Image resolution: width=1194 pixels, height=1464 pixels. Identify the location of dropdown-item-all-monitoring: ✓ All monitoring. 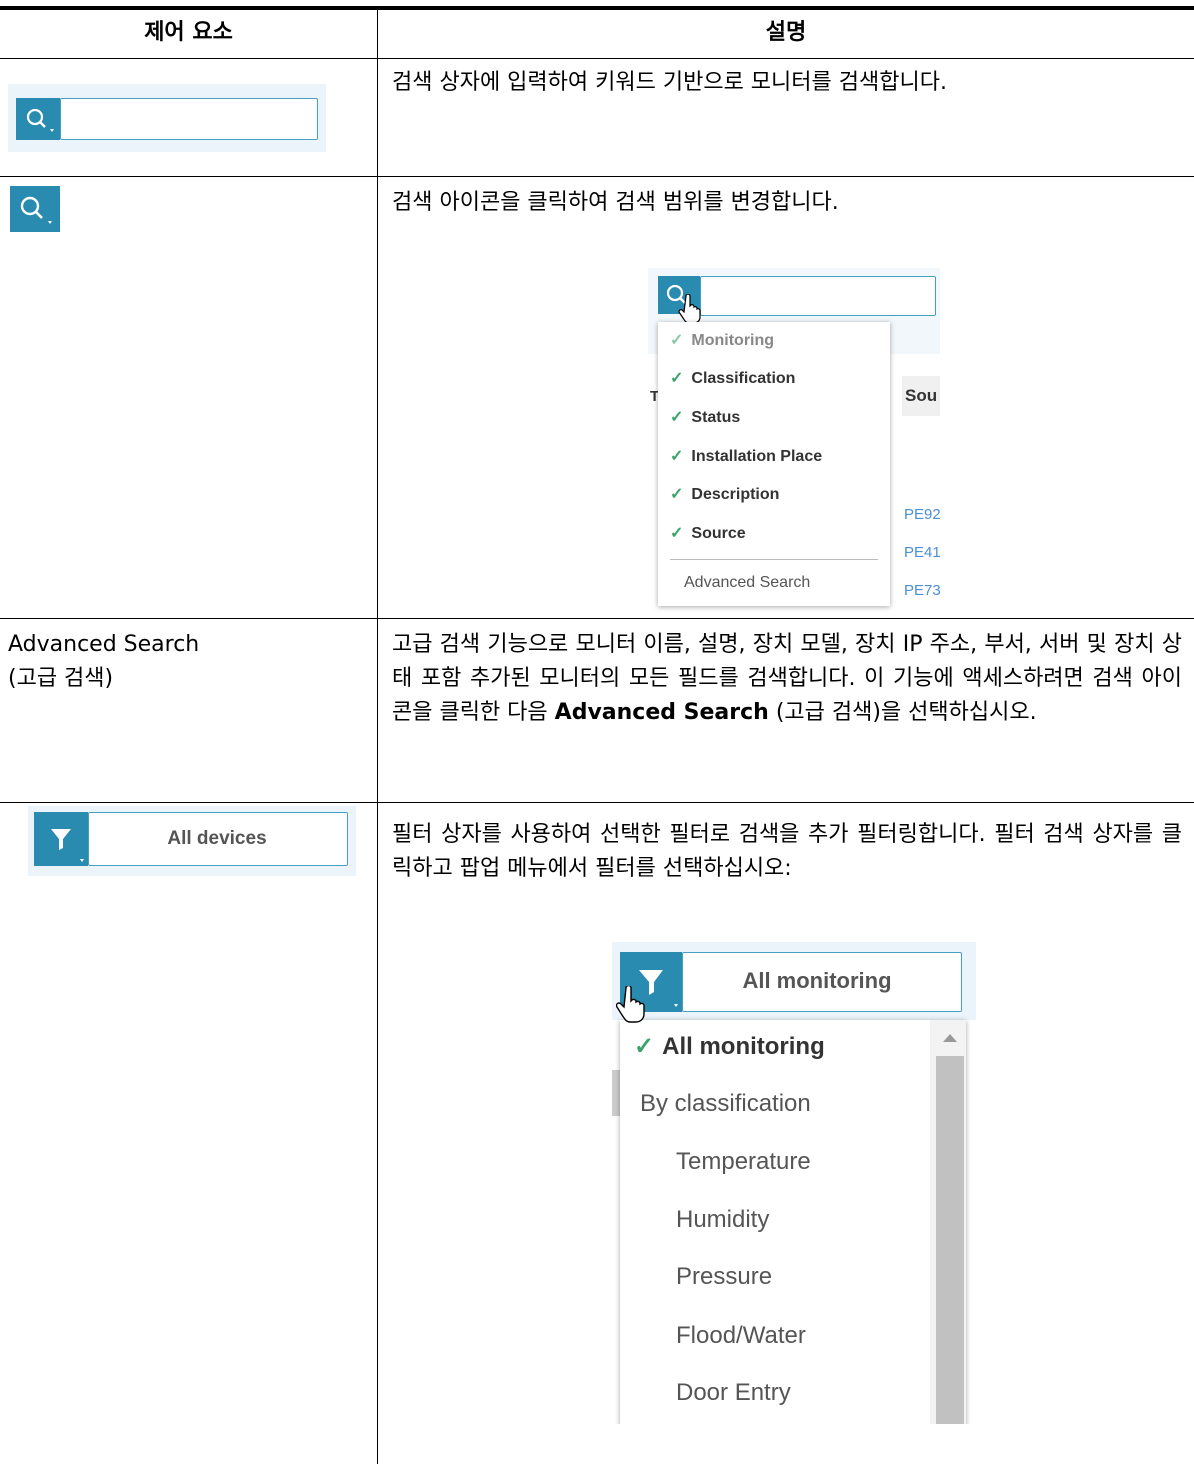
(729, 1046).